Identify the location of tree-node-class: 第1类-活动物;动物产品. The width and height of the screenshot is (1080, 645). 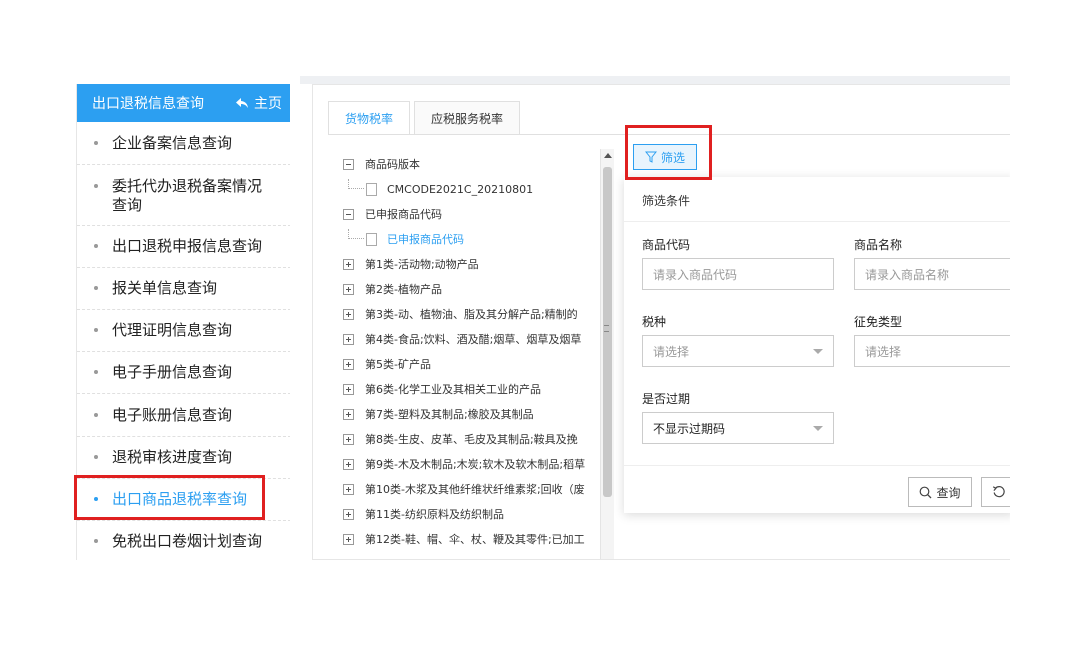
(411, 264).